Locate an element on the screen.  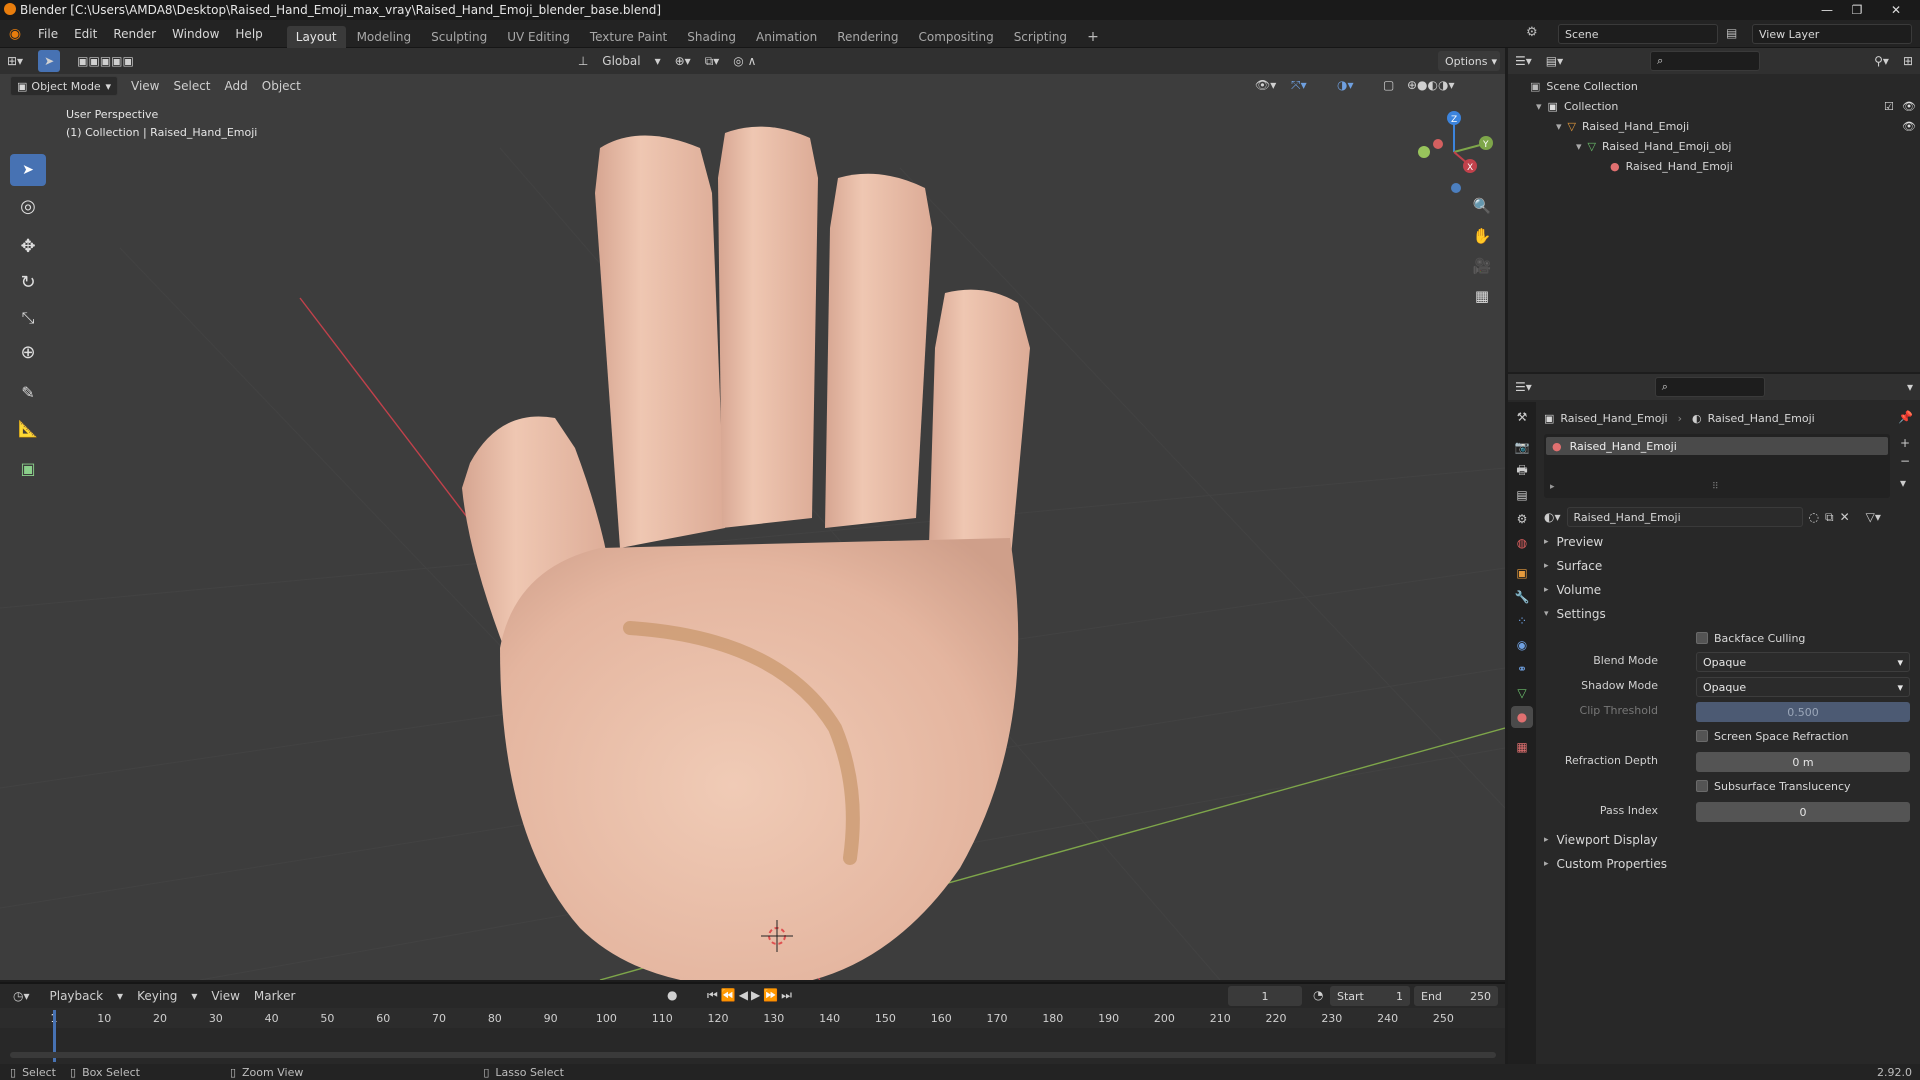
menu-file: File is located at coordinates (48, 34).